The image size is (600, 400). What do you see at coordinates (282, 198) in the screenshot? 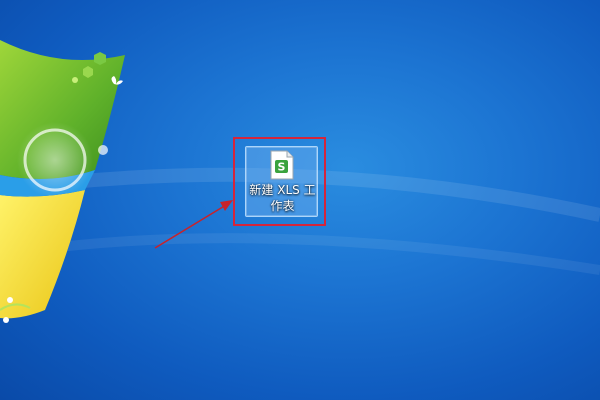
I see `file-icon-label: 新建 XLS 工 作表` at bounding box center [282, 198].